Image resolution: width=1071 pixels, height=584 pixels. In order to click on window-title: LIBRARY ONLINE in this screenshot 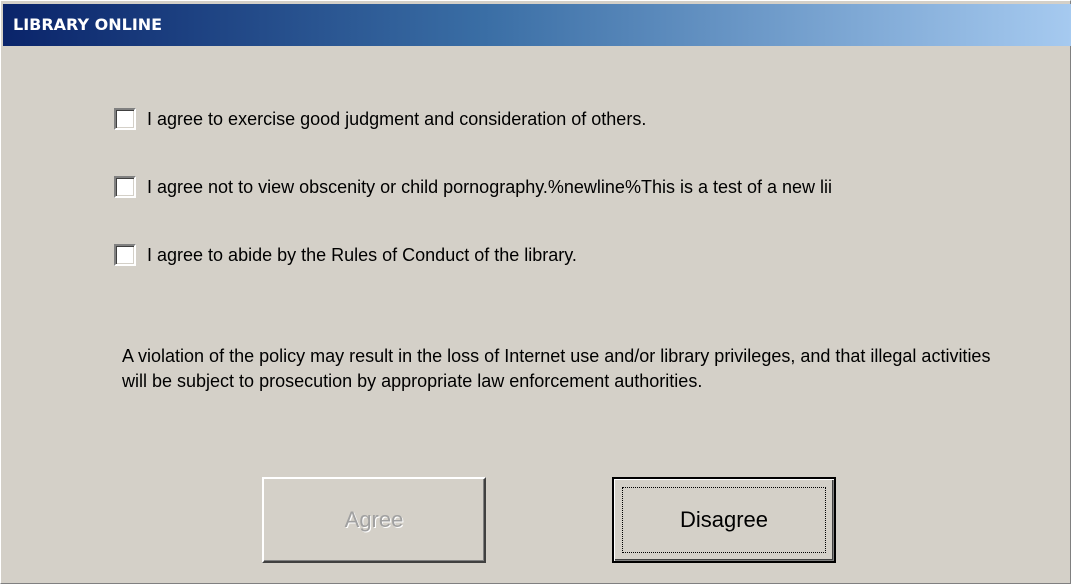, I will do `click(88, 24)`.